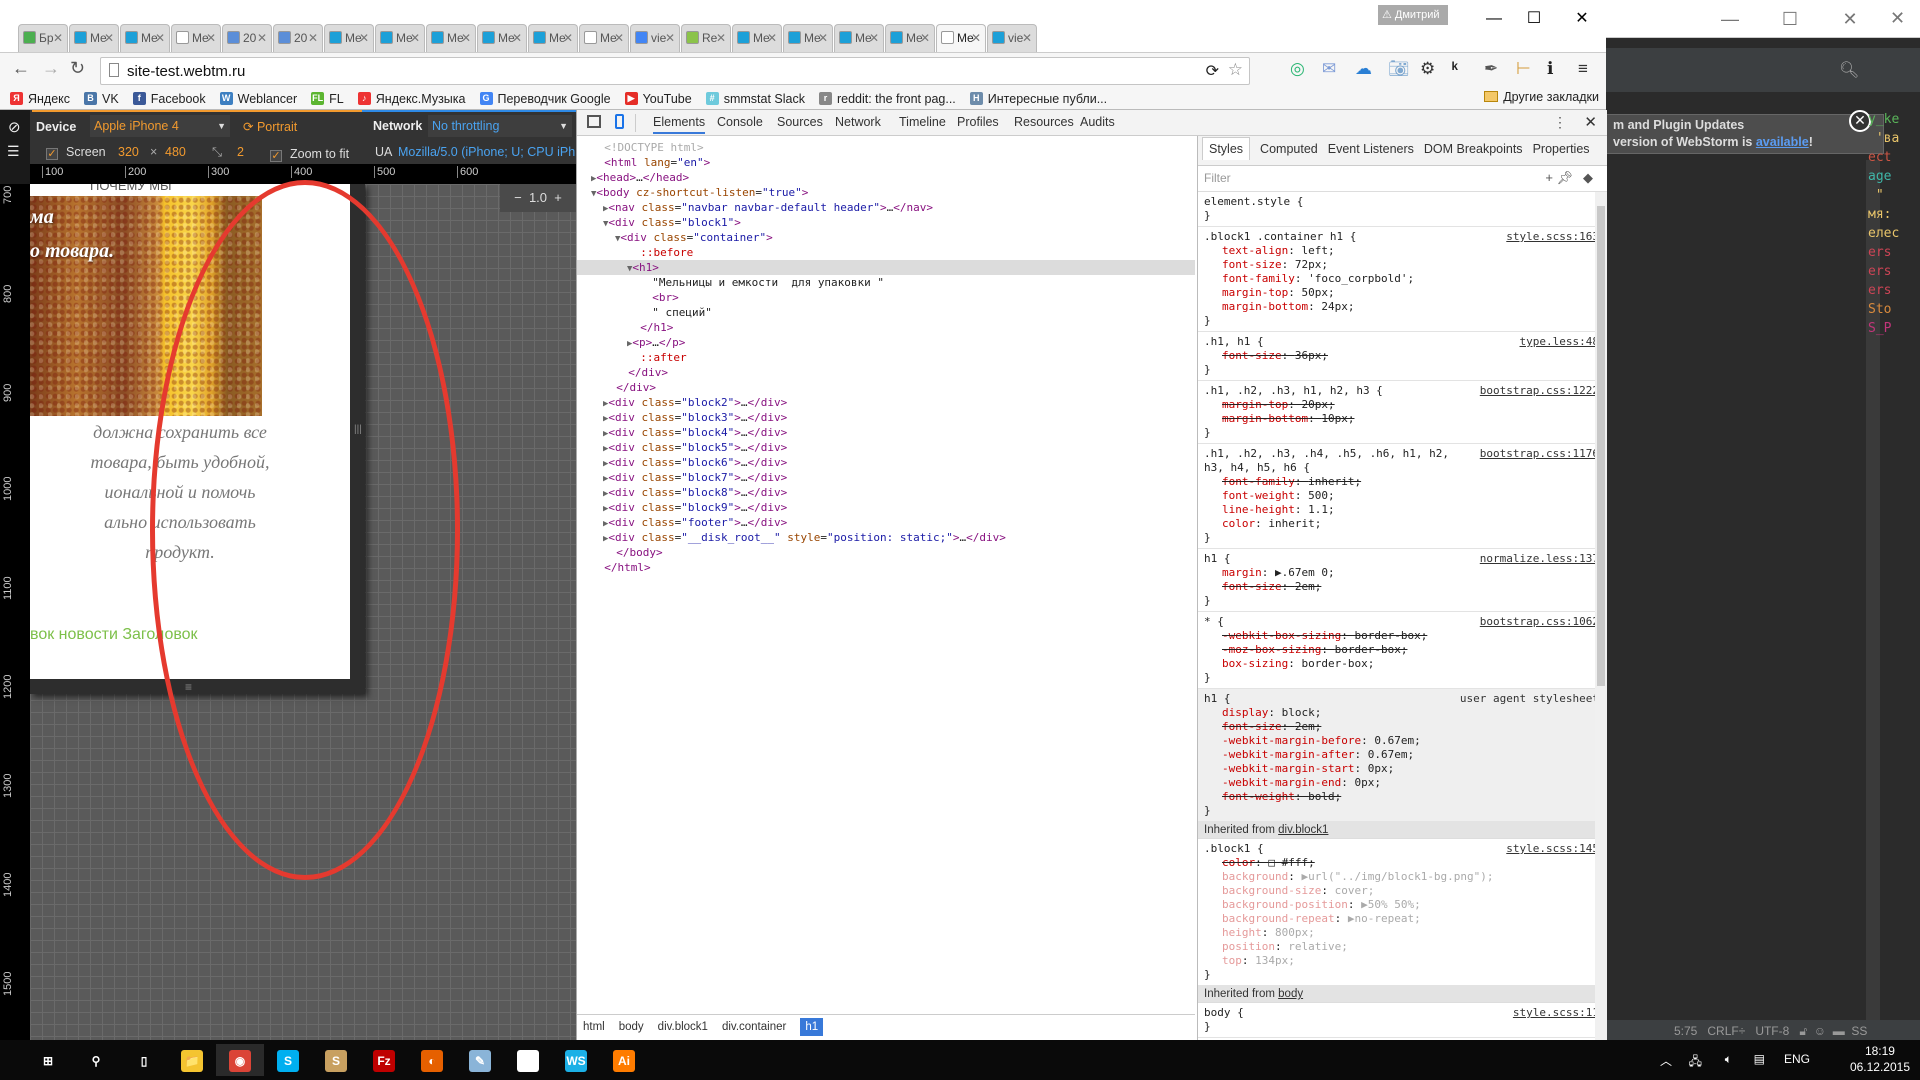  Describe the element at coordinates (886, 402) in the screenshot. I see `dom-node: ▶<div class="block2">…</div>` at that location.